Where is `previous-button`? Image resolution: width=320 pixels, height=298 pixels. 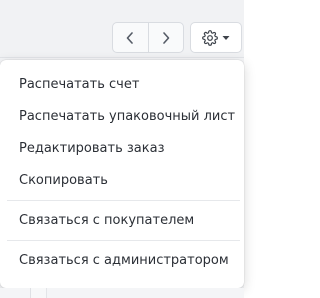
previous-button is located at coordinates (130, 37).